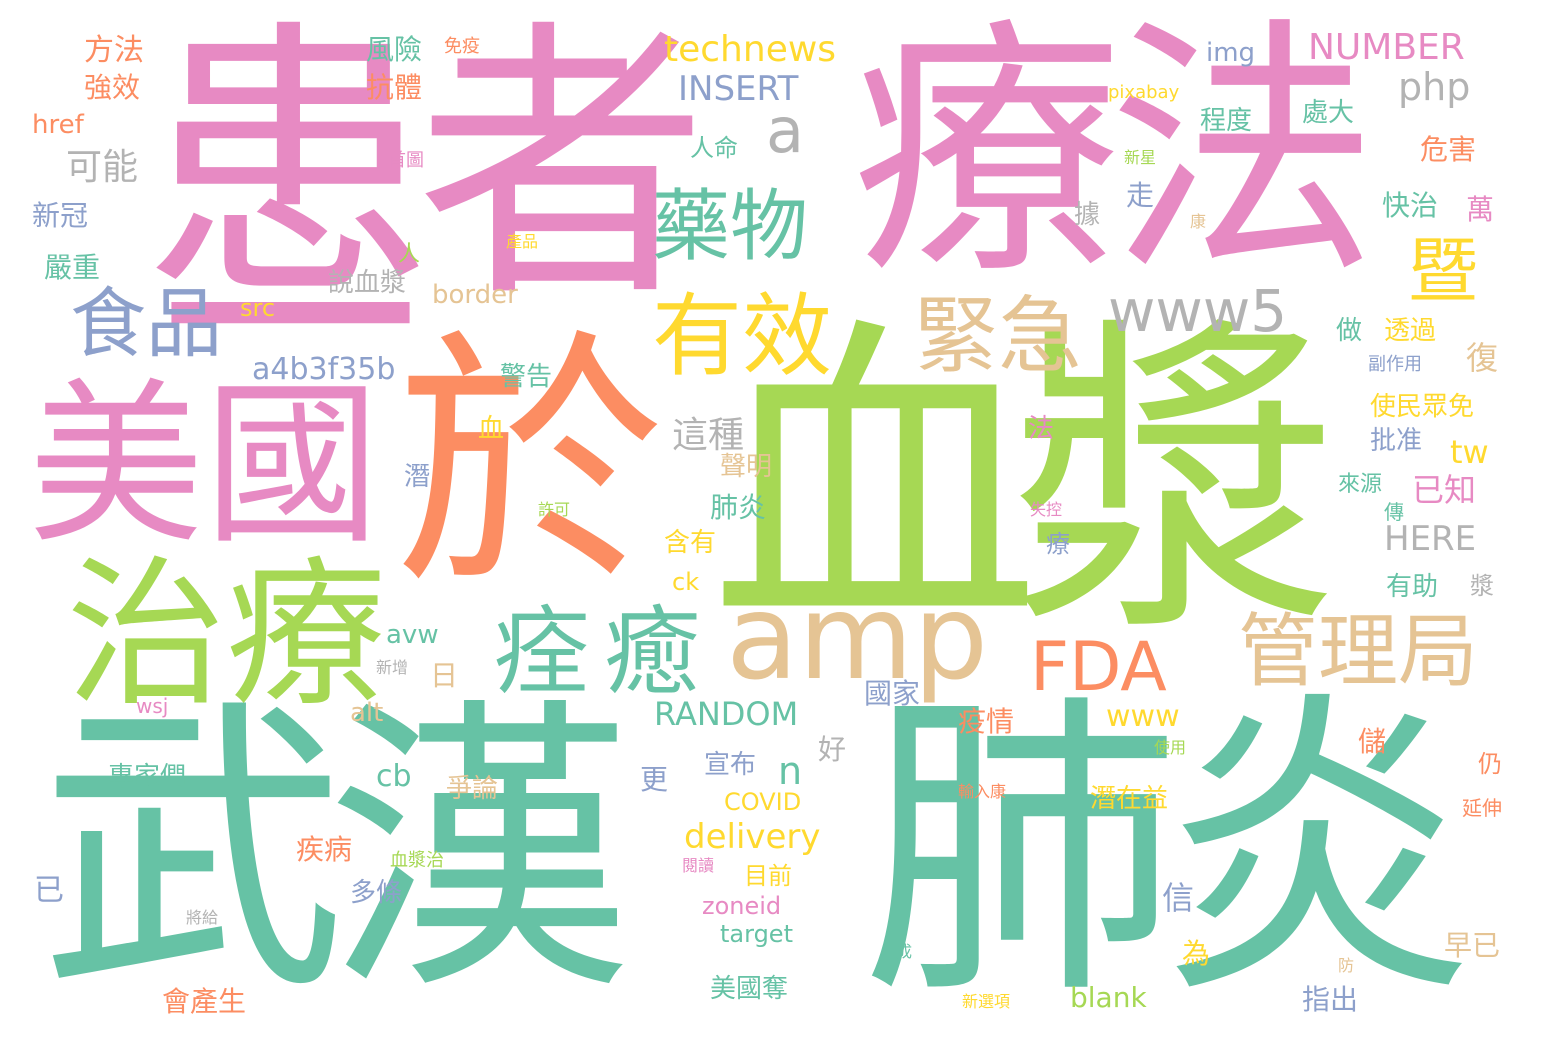  I want to click on word: n, so click(790, 771).